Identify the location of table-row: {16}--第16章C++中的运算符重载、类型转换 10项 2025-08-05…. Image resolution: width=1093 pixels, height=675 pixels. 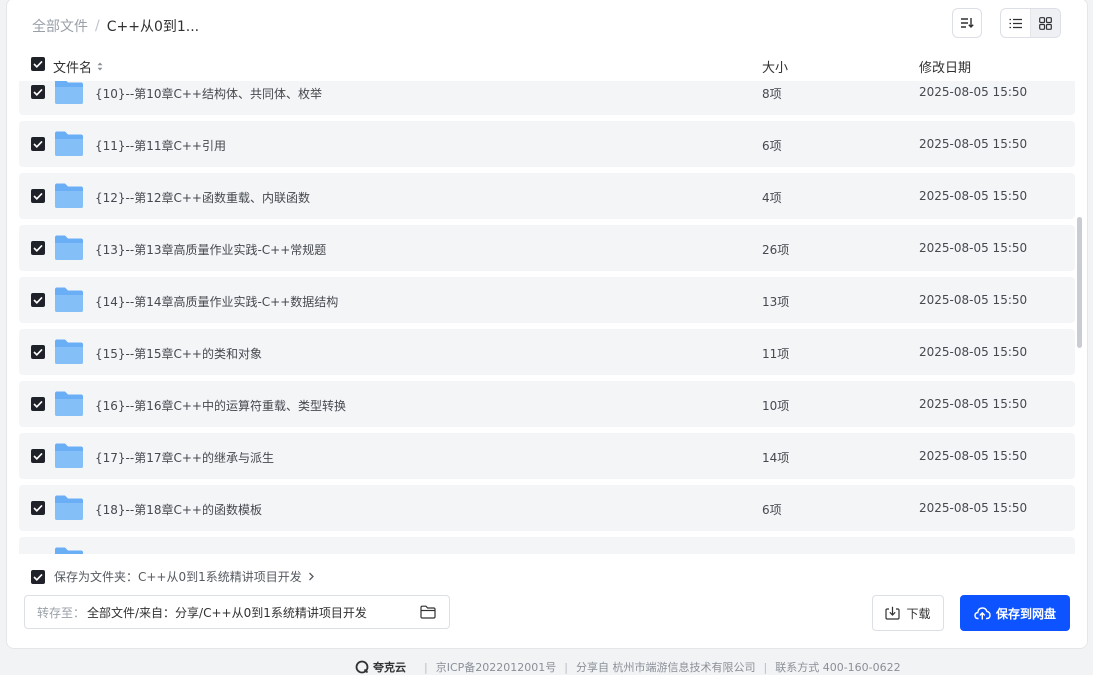
(547, 404).